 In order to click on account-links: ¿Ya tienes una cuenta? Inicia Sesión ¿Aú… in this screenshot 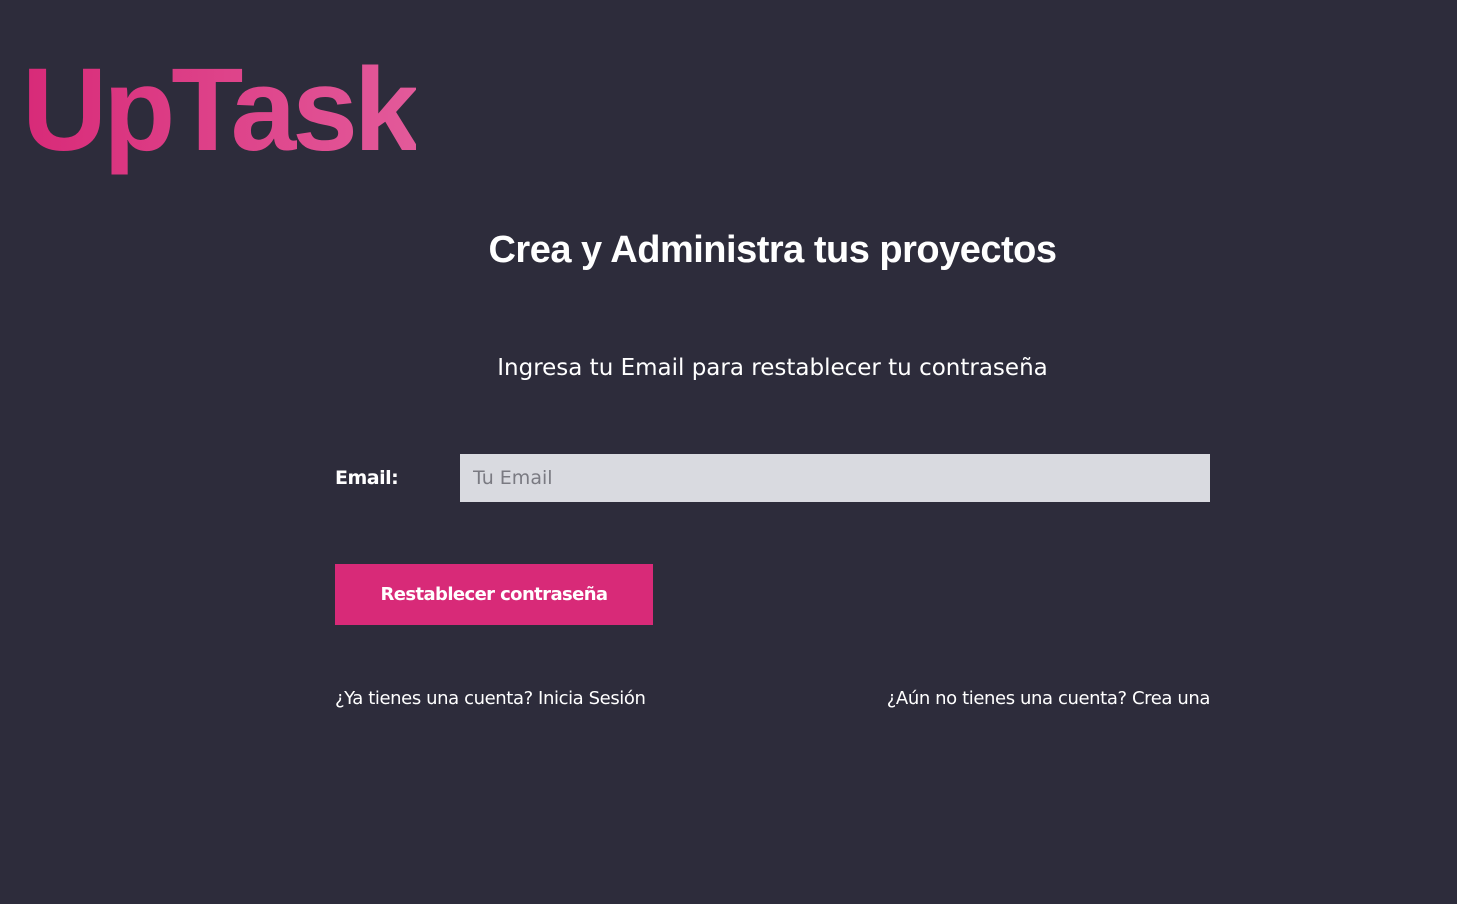, I will do `click(772, 699)`.